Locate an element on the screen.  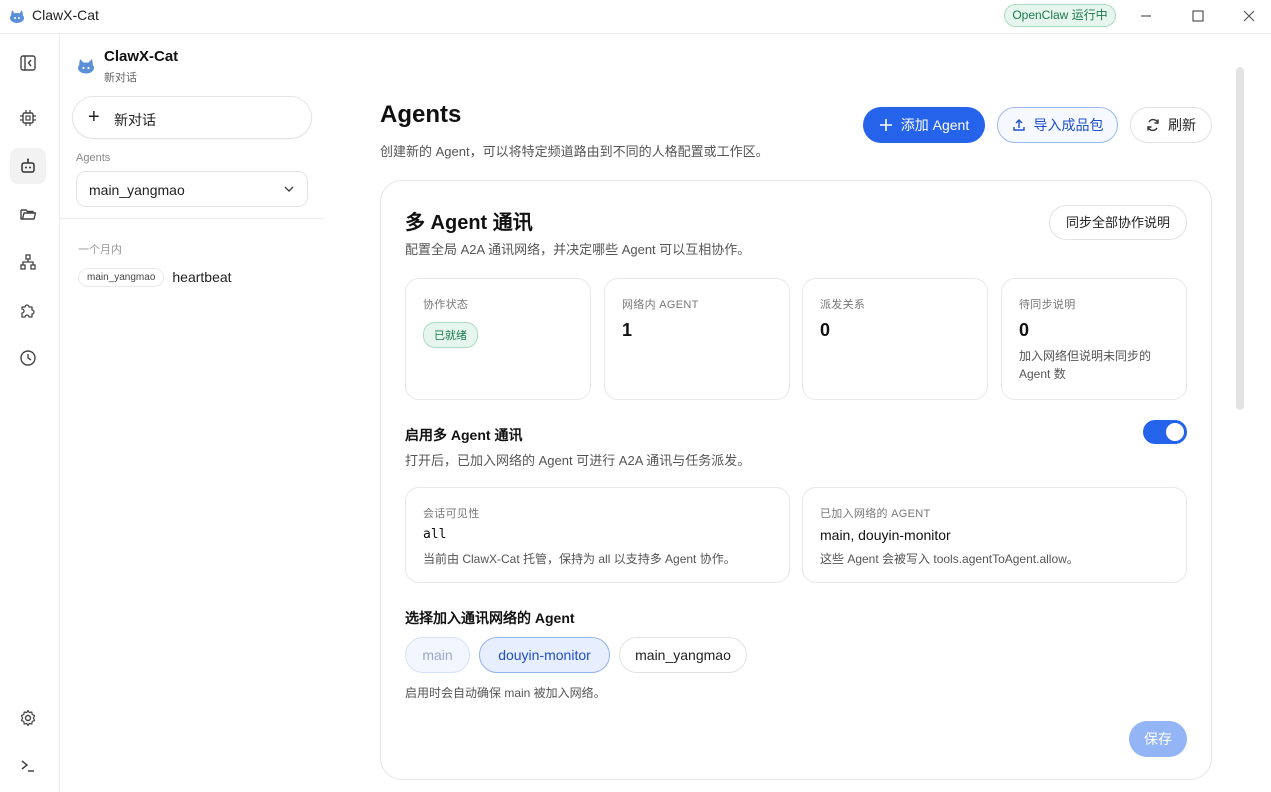
save-button: 保存 is located at coordinates (1158, 739).